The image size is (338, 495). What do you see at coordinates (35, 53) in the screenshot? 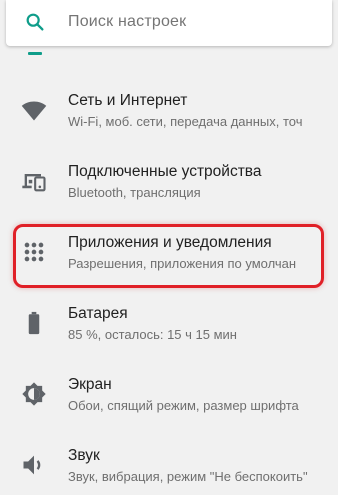
I see `scroll-peek-icon` at bounding box center [35, 53].